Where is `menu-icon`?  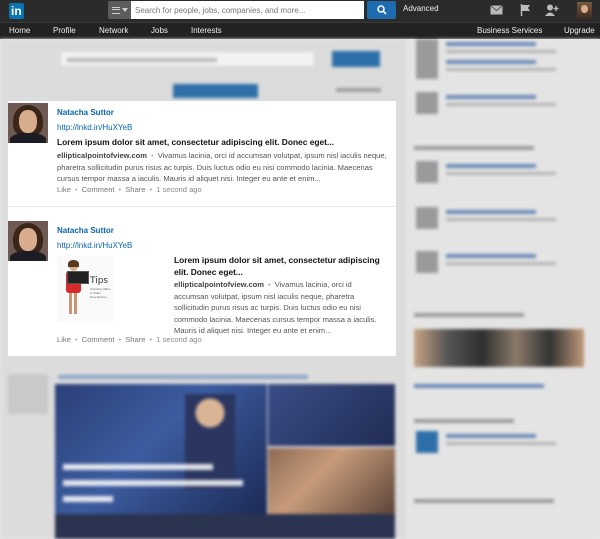
menu-icon is located at coordinates (115, 10).